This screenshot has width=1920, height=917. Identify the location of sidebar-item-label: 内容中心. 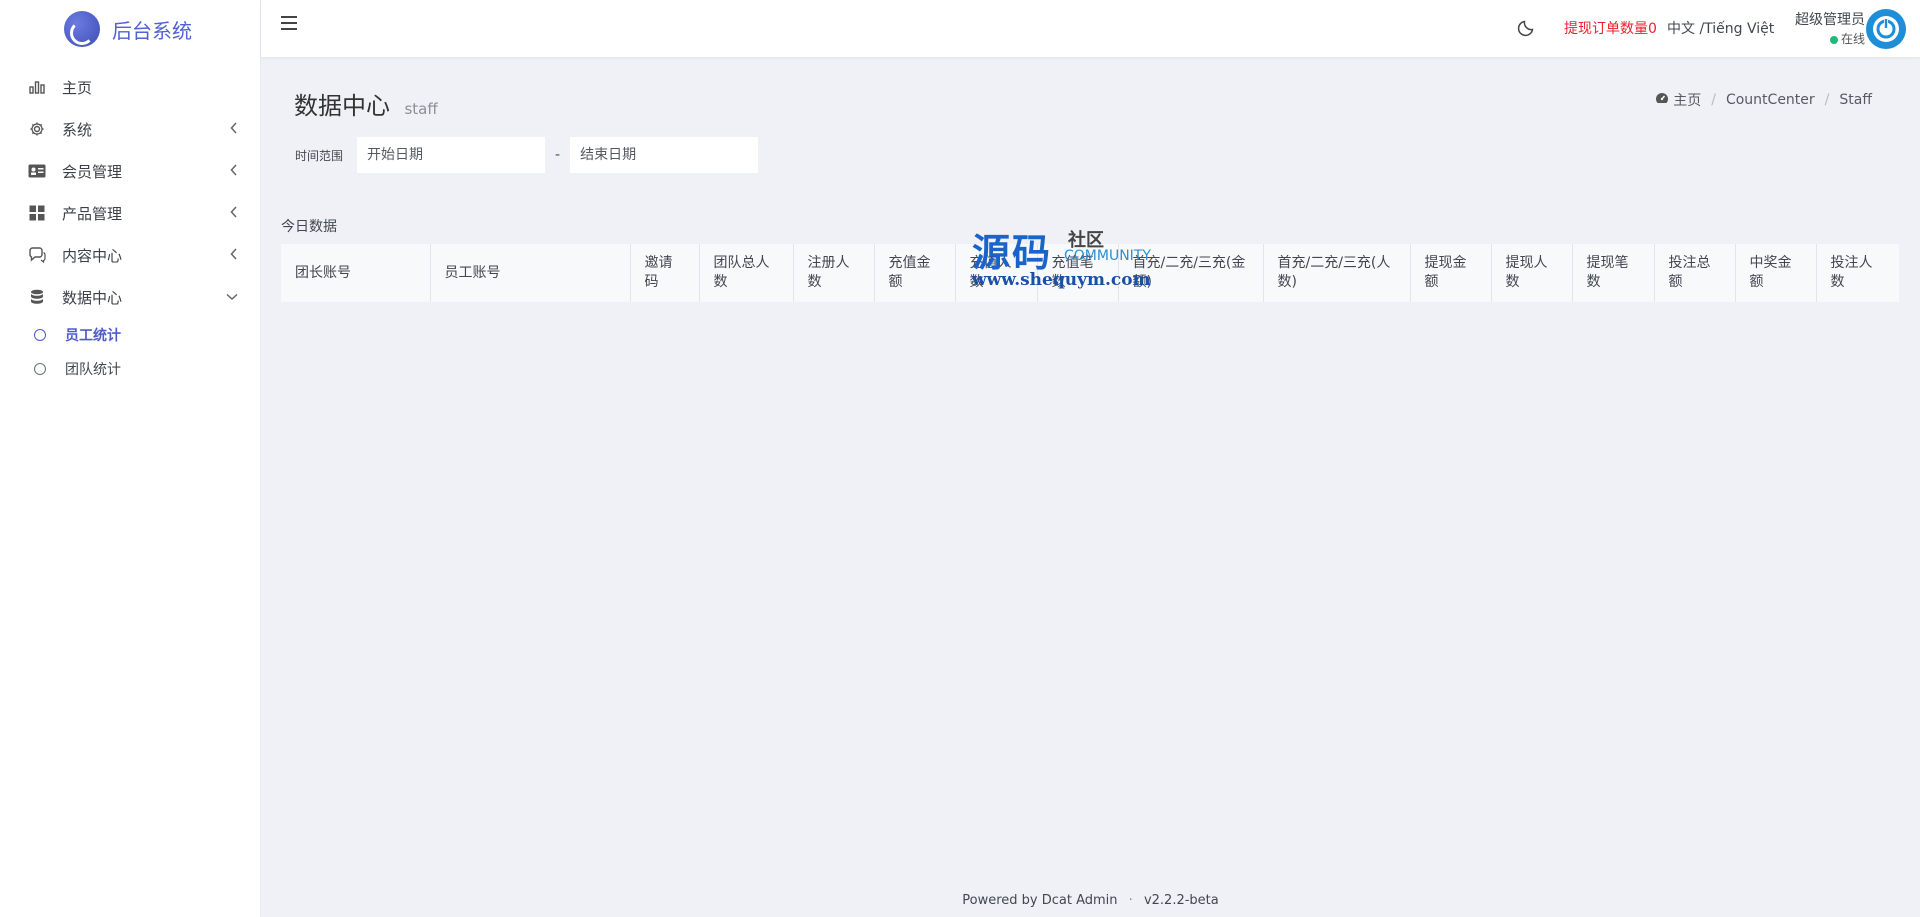
(92, 255).